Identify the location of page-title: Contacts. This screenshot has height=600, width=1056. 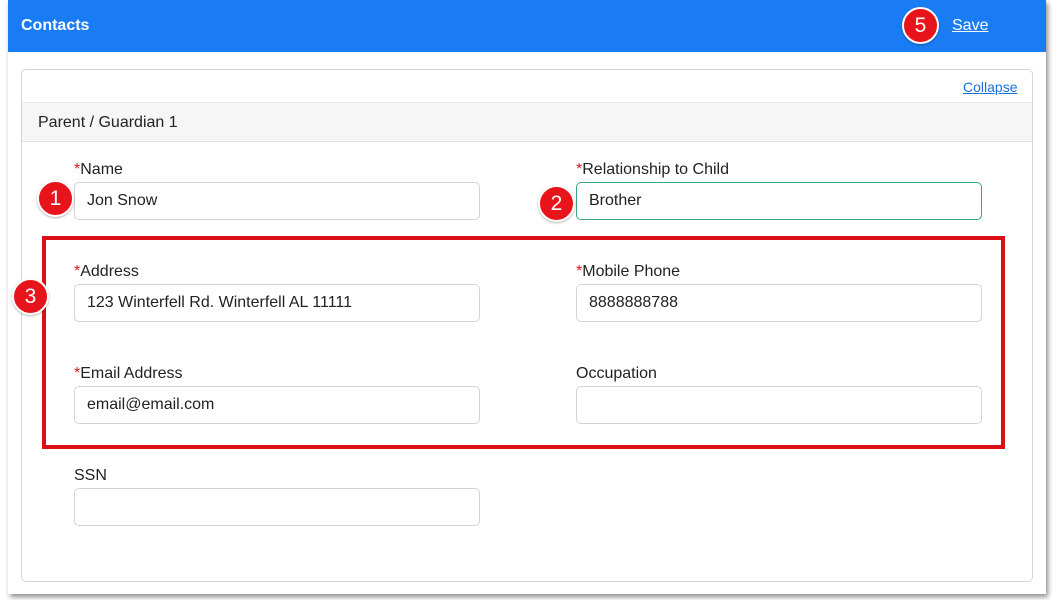
(55, 25).